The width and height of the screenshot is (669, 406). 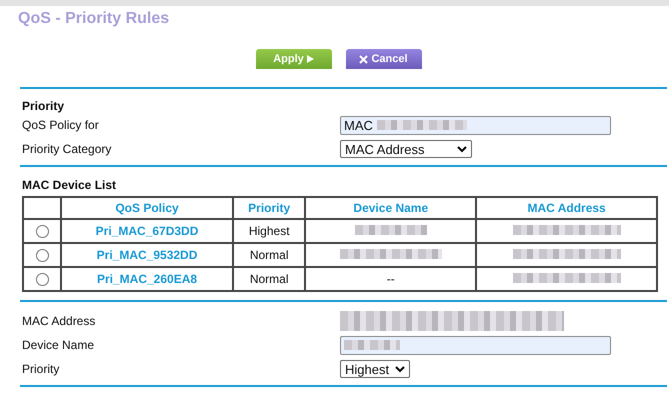 What do you see at coordinates (269, 208) in the screenshot?
I see `column-header: Priority` at bounding box center [269, 208].